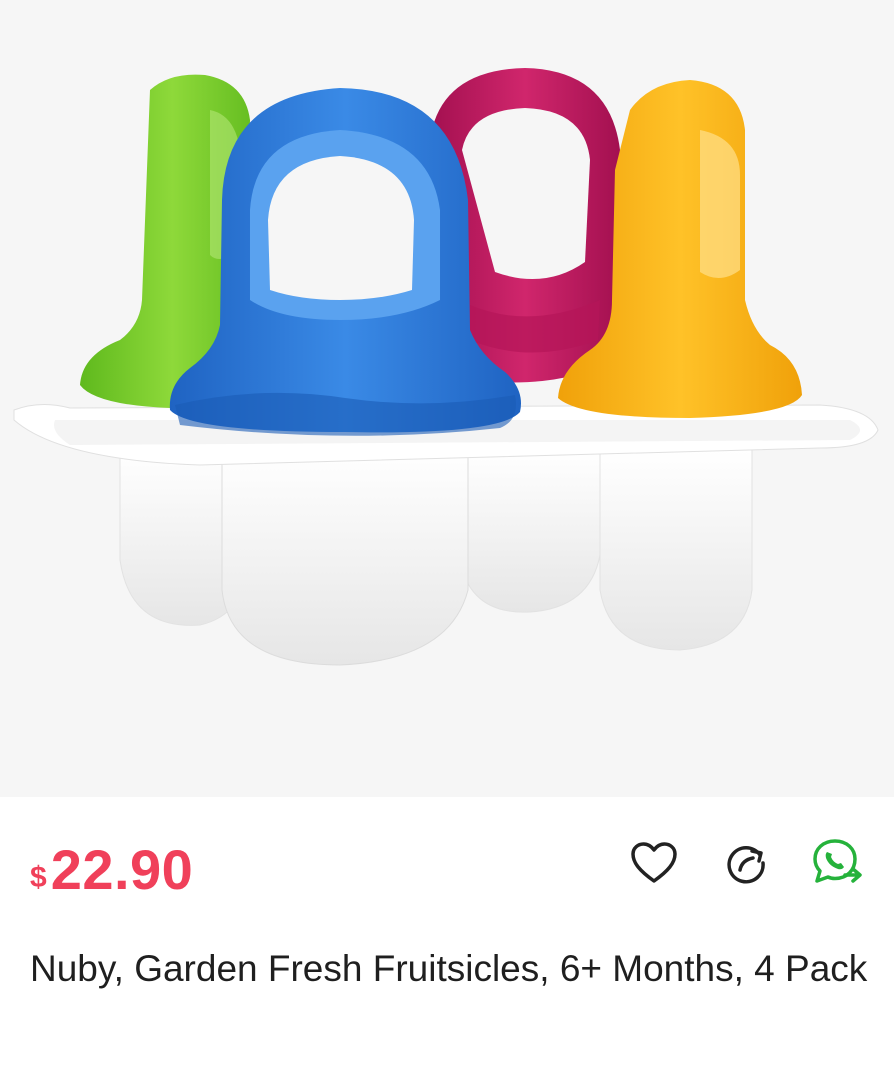 This screenshot has width=894, height=1080. I want to click on whatsapp-share-button, so click(838, 863).